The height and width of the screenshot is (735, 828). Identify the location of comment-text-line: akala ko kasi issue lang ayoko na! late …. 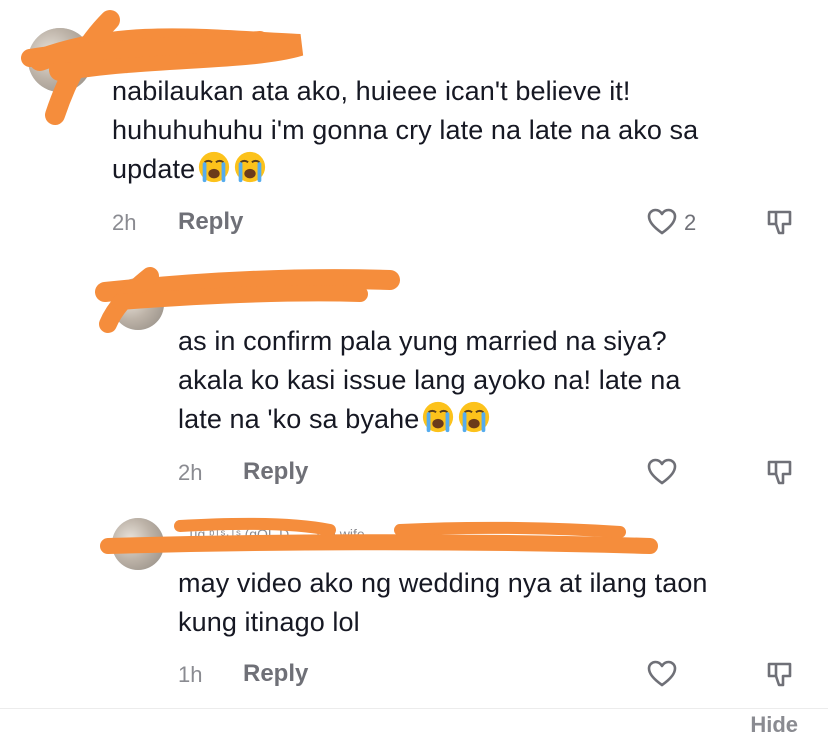
(429, 380).